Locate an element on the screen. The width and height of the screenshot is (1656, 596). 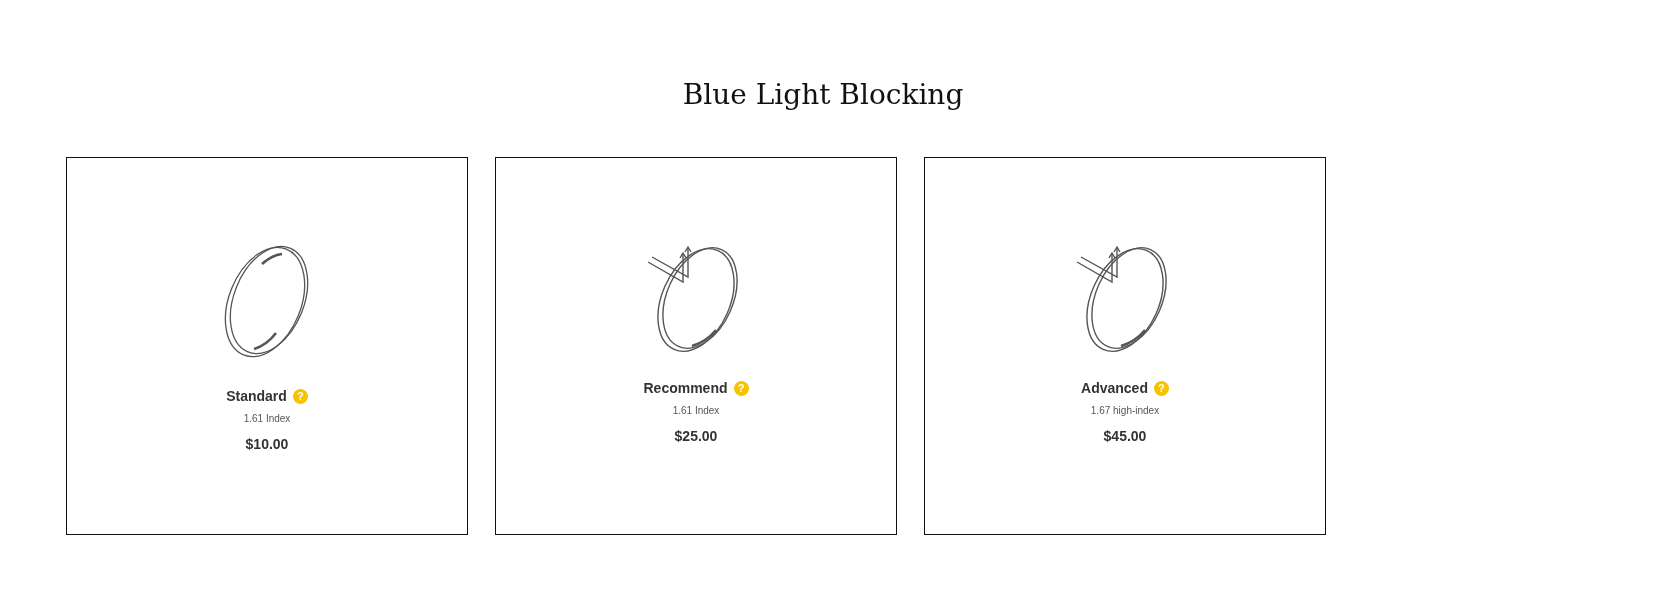
option-name: Recommend is located at coordinates (685, 388).